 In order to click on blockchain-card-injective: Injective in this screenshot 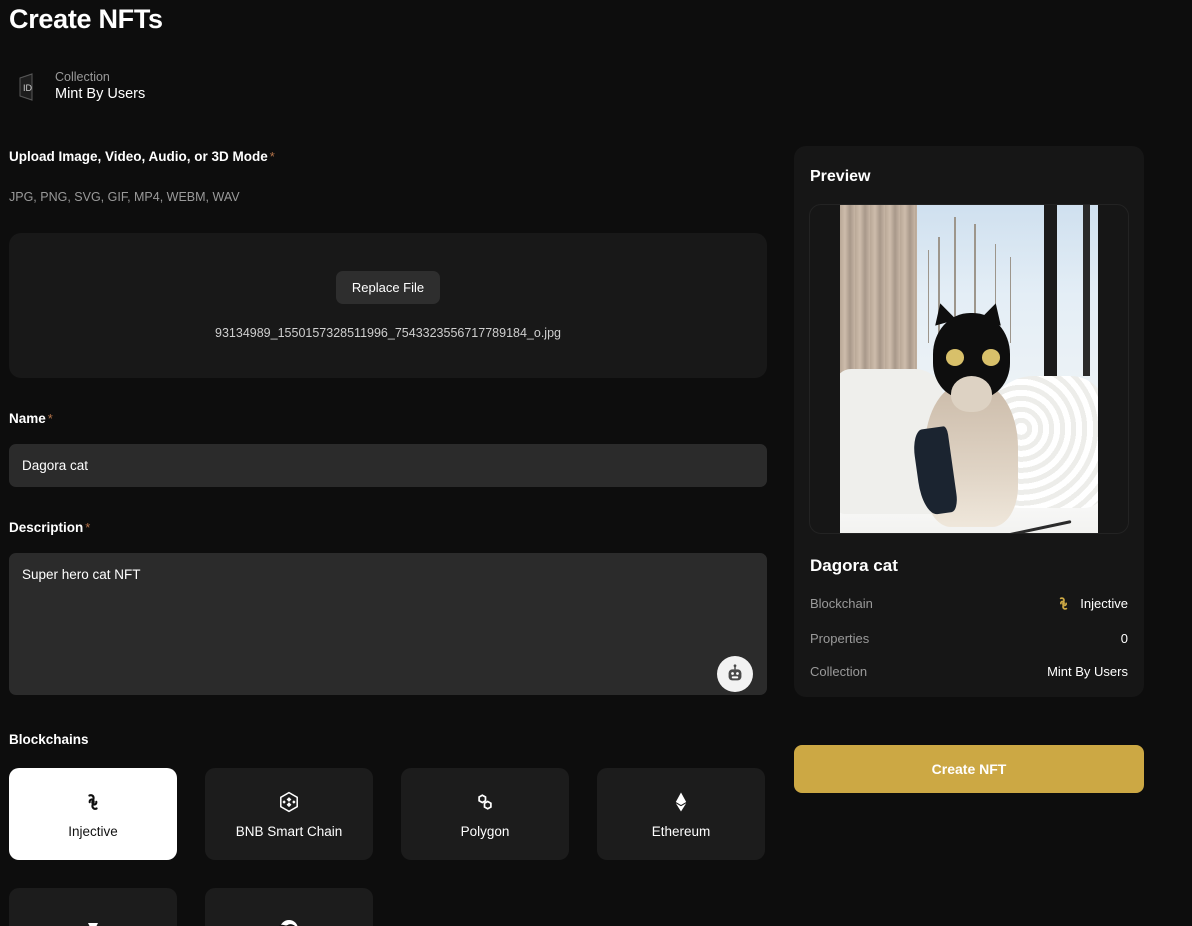, I will do `click(93, 814)`.